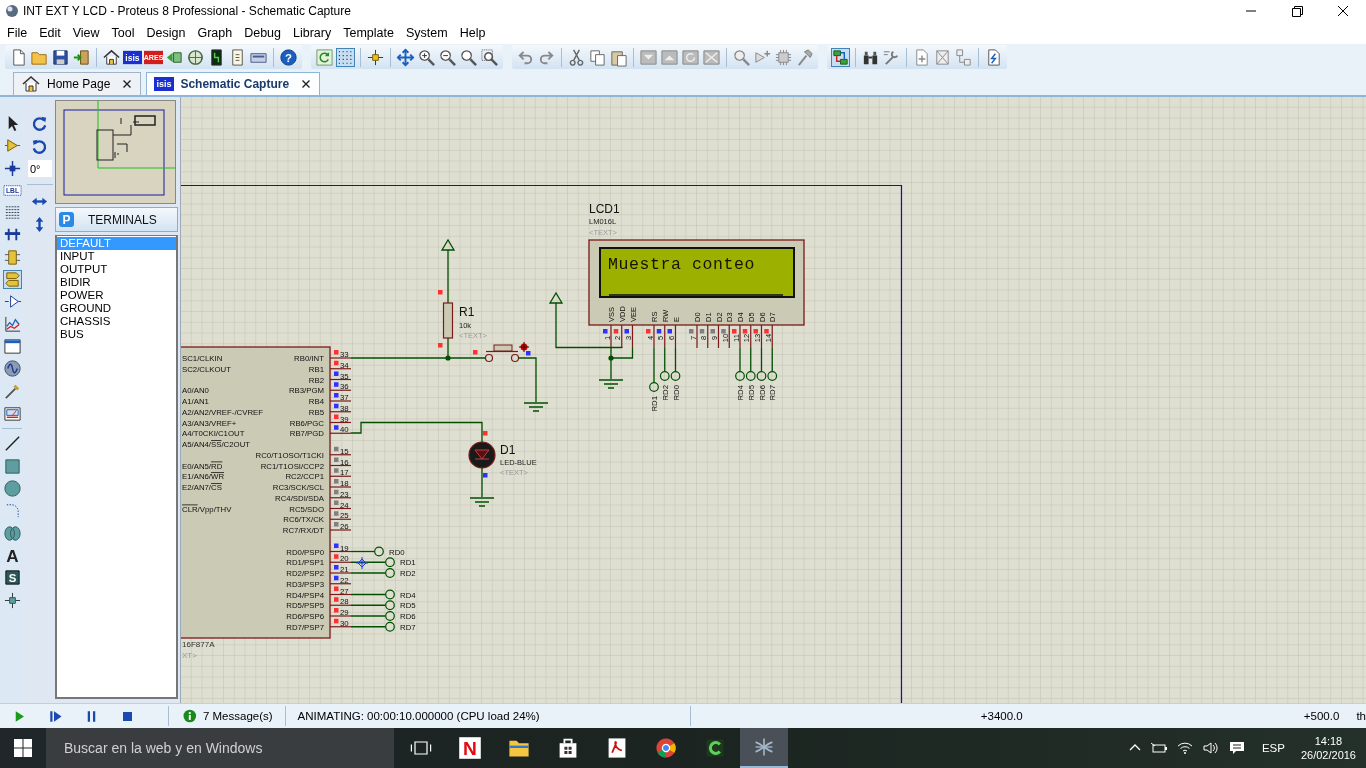  Describe the element at coordinates (597, 57) in the screenshot. I see `copy-icon` at that location.